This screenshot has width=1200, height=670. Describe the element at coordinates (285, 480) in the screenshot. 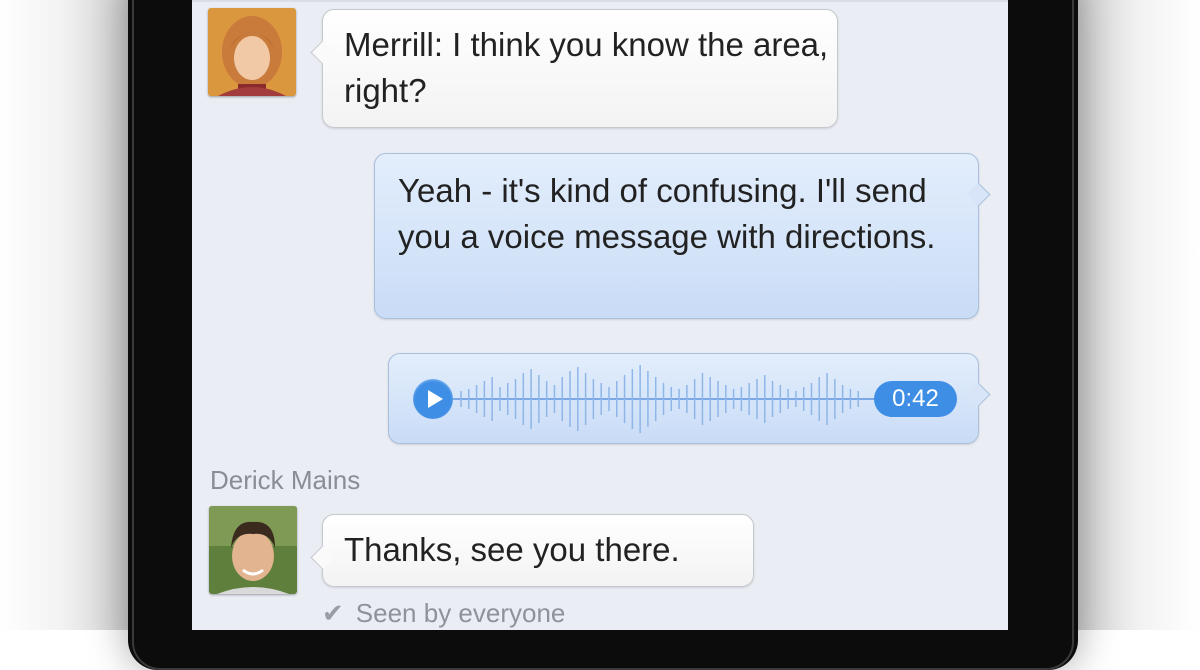

I see `sender-name: Derick Mains` at that location.